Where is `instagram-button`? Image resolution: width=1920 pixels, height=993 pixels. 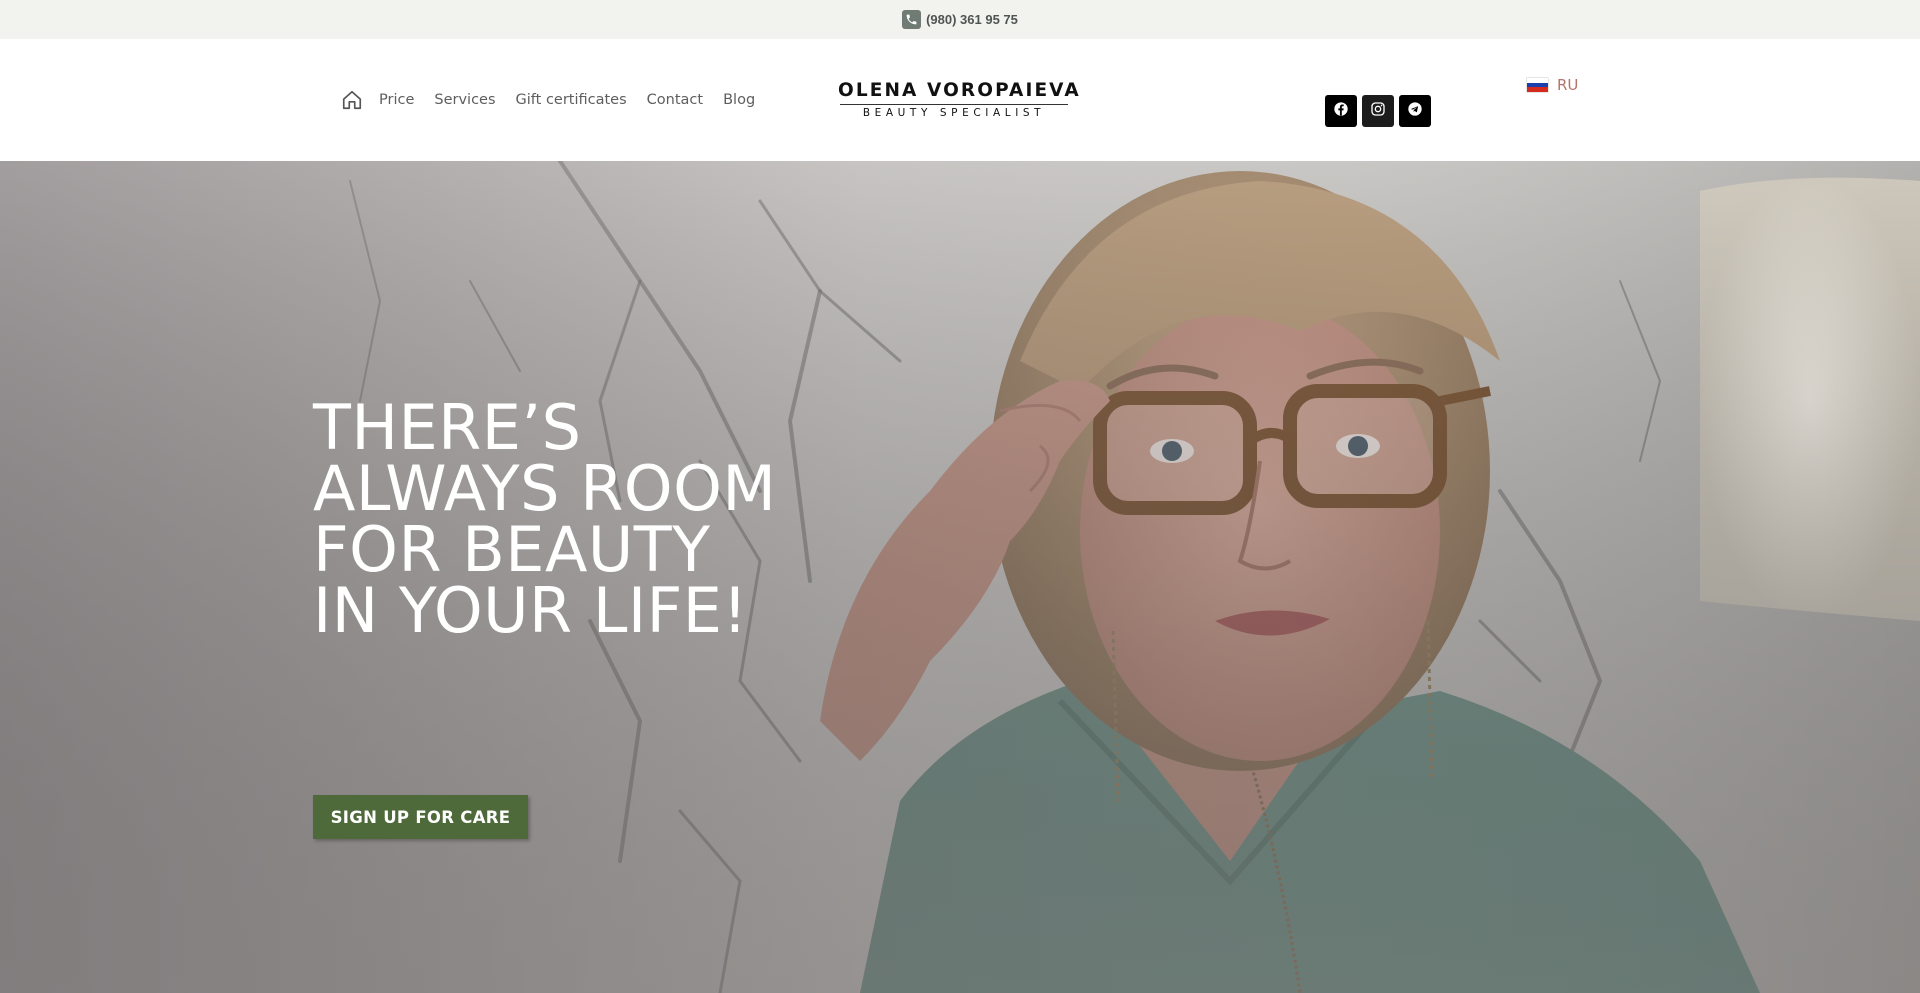
instagram-button is located at coordinates (1378, 111).